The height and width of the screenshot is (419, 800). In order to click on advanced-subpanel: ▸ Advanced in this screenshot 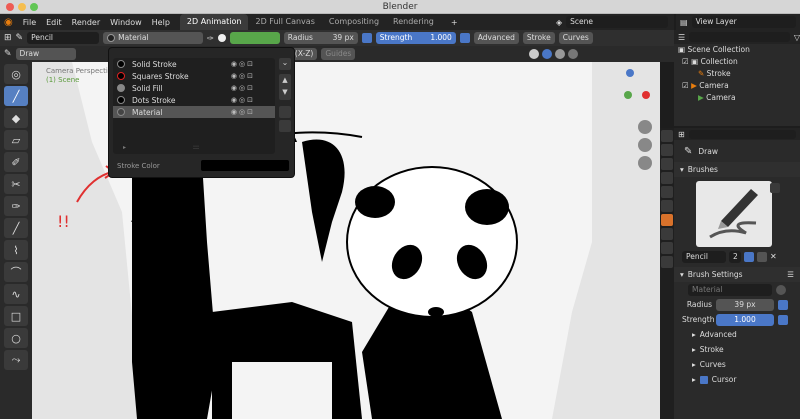, I will do `click(737, 334)`.